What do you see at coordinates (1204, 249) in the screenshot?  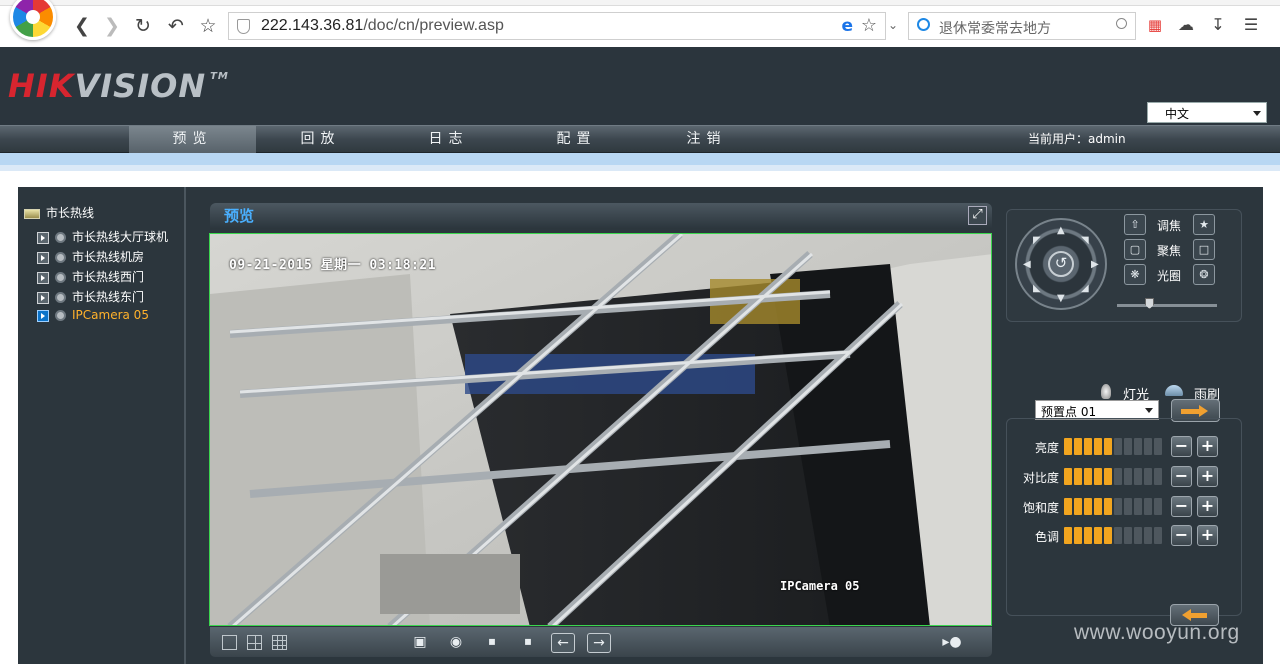 I see `focus-far-icon: □` at bounding box center [1204, 249].